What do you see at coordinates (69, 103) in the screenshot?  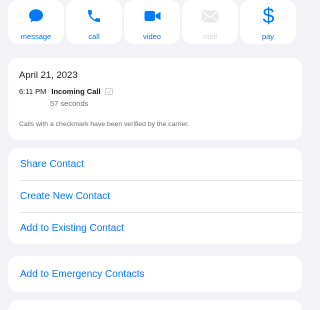 I see `call-duration: 57 seconds` at bounding box center [69, 103].